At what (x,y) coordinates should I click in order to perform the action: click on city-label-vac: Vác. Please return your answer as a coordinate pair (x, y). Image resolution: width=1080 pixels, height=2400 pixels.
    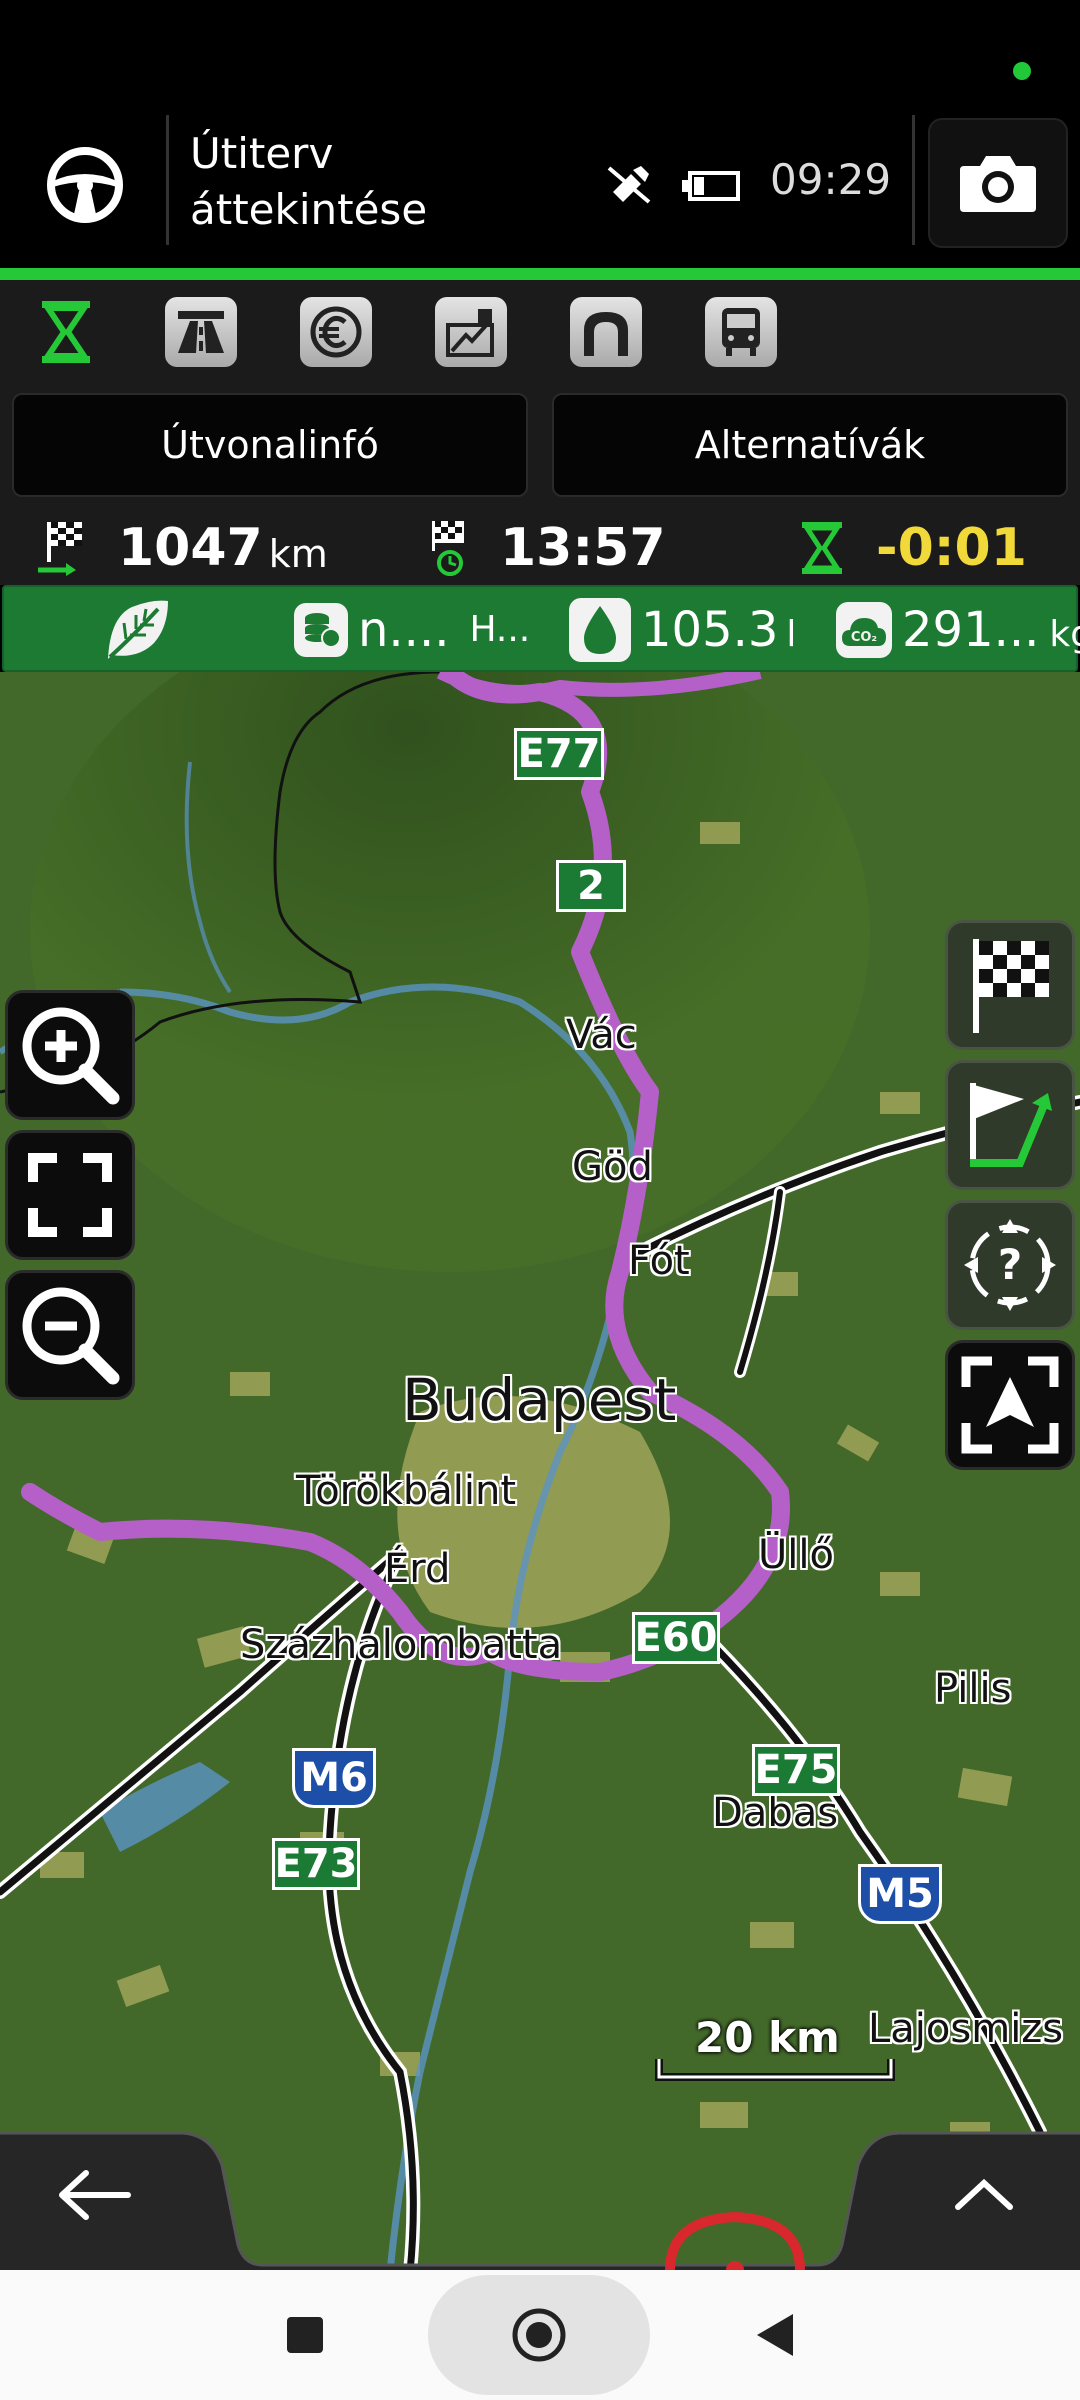
    Looking at the image, I should click on (601, 1035).